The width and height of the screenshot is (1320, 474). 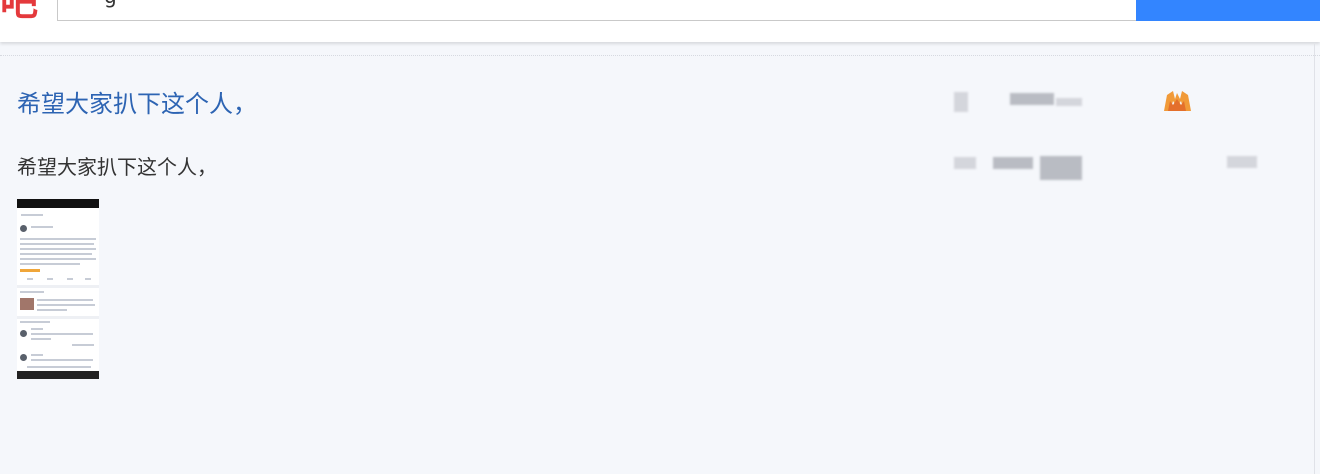 What do you see at coordinates (1177, 101) in the screenshot?
I see `fire-icon` at bounding box center [1177, 101].